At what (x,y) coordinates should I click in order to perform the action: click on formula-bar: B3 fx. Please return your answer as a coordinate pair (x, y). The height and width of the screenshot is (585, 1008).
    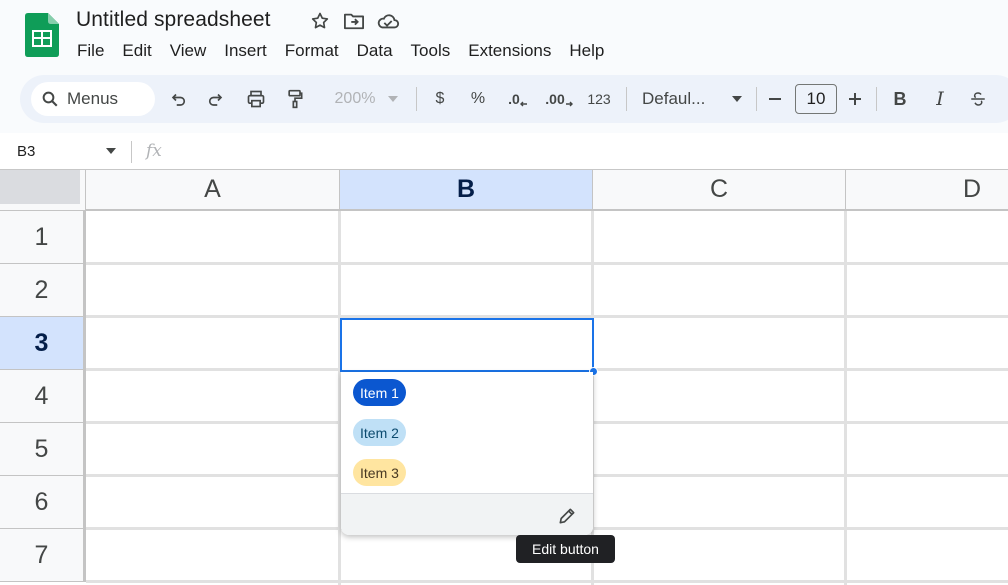
    Looking at the image, I should click on (504, 151).